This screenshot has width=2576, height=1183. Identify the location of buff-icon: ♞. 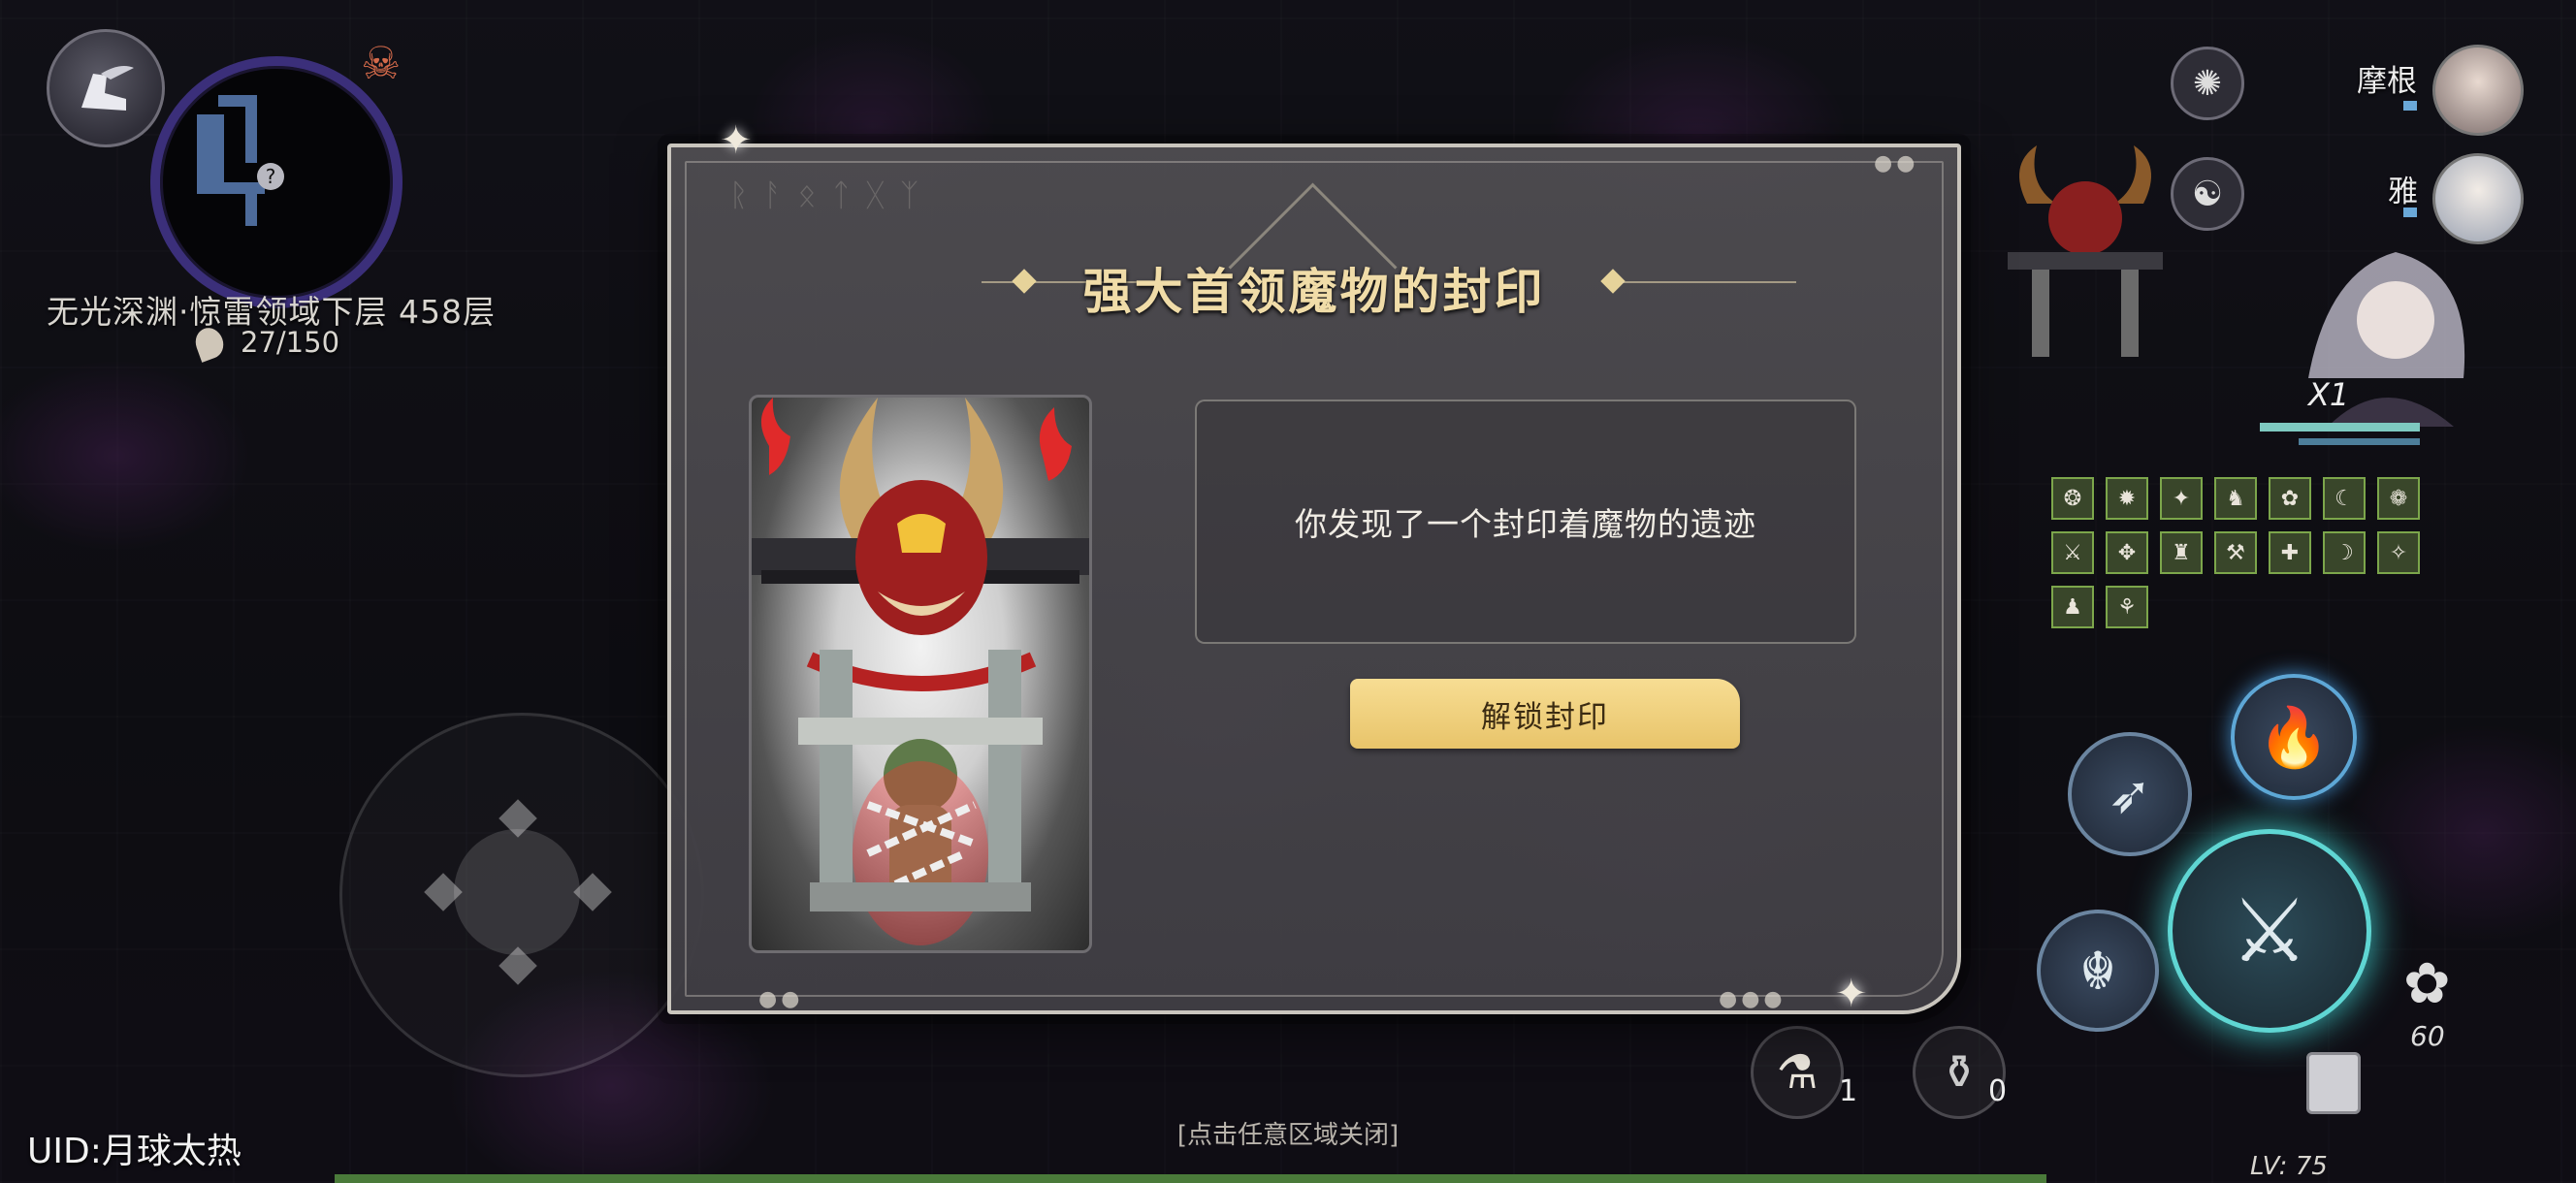
(2235, 498).